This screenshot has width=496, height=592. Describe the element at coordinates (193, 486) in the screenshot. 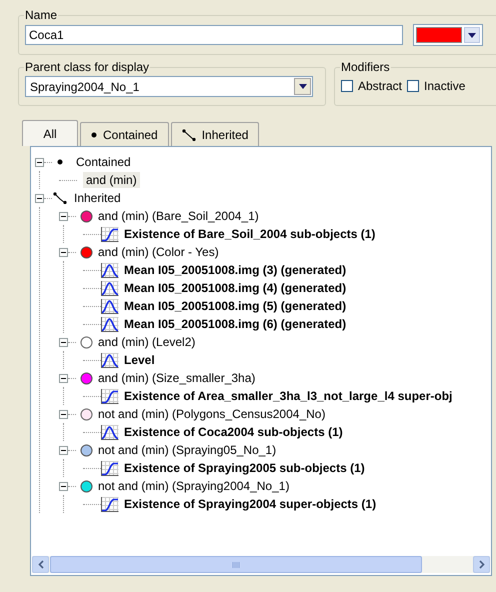

I see `tree-node-label: not and (min) (Spraying2004_No_1)` at that location.